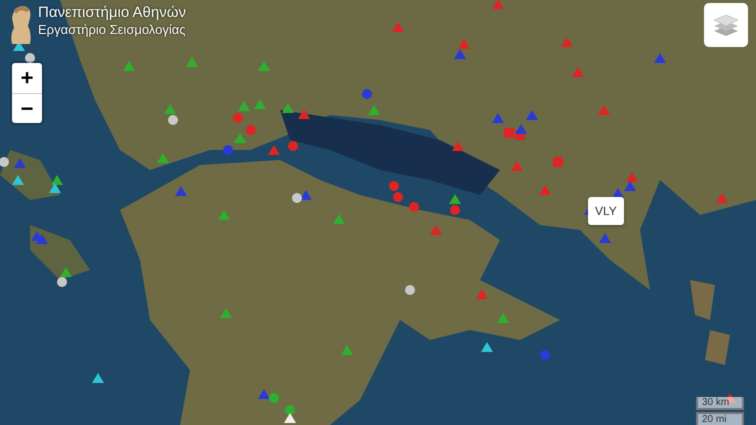 The image size is (756, 425). Describe the element at coordinates (112, 30) in the screenshot. I see `lab-subtitle: Εργαστήριο Σεισμολογίας` at that location.